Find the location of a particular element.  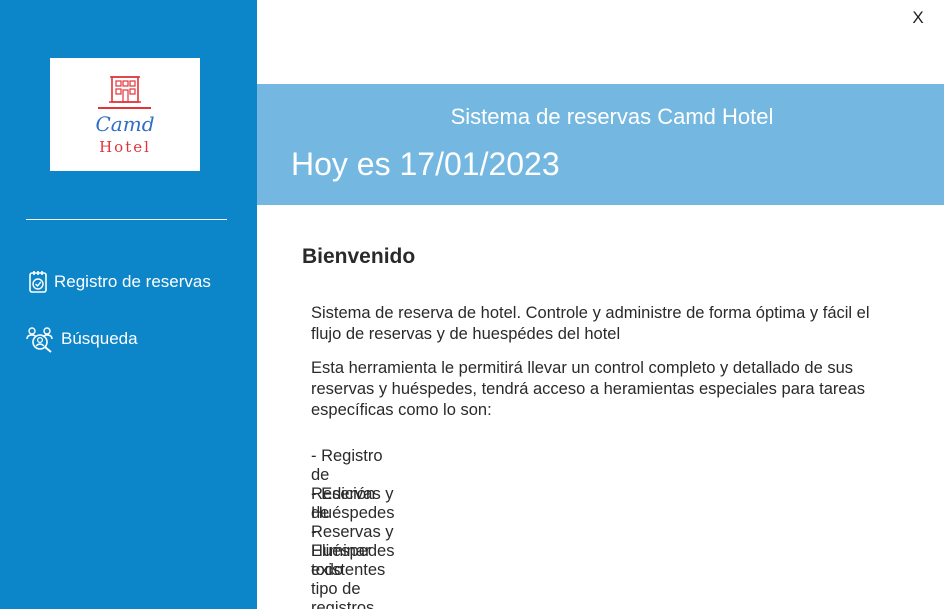

users-search-icon is located at coordinates (40, 339).